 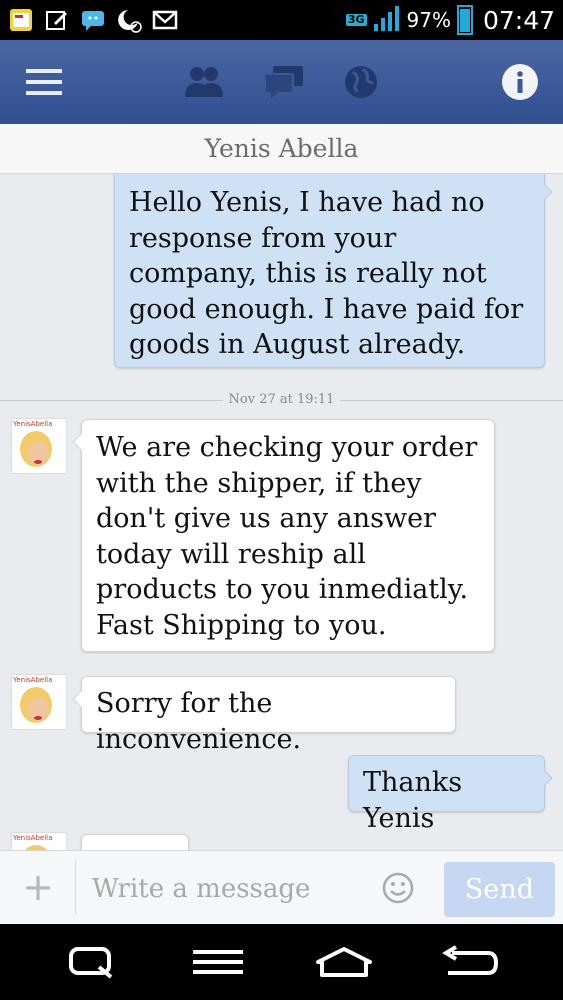 What do you see at coordinates (199, 721) in the screenshot?
I see `message-text: Sorry for the inconvenience.` at bounding box center [199, 721].